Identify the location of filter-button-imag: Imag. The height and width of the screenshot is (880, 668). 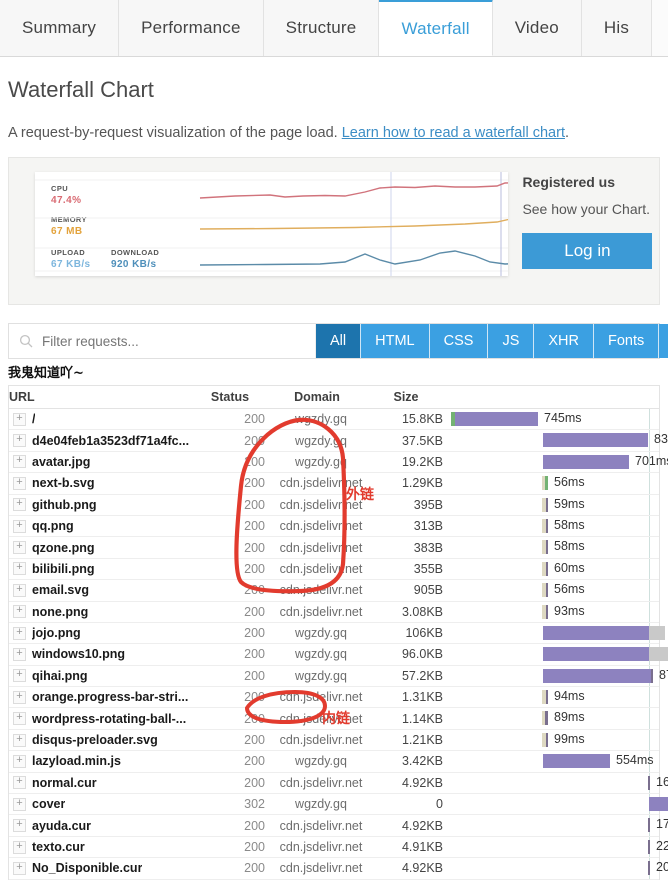
(663, 341).